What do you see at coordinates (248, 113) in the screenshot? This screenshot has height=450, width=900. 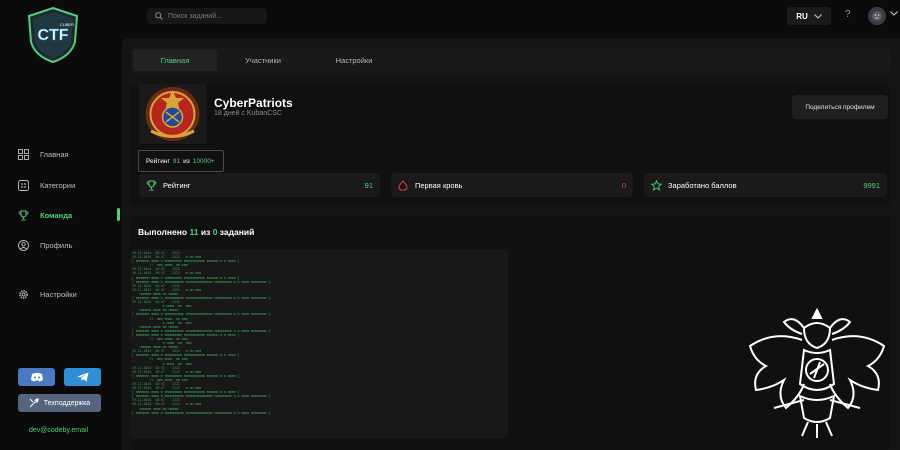 I see `team-subtitle: 18 дней с KubanCSC` at bounding box center [248, 113].